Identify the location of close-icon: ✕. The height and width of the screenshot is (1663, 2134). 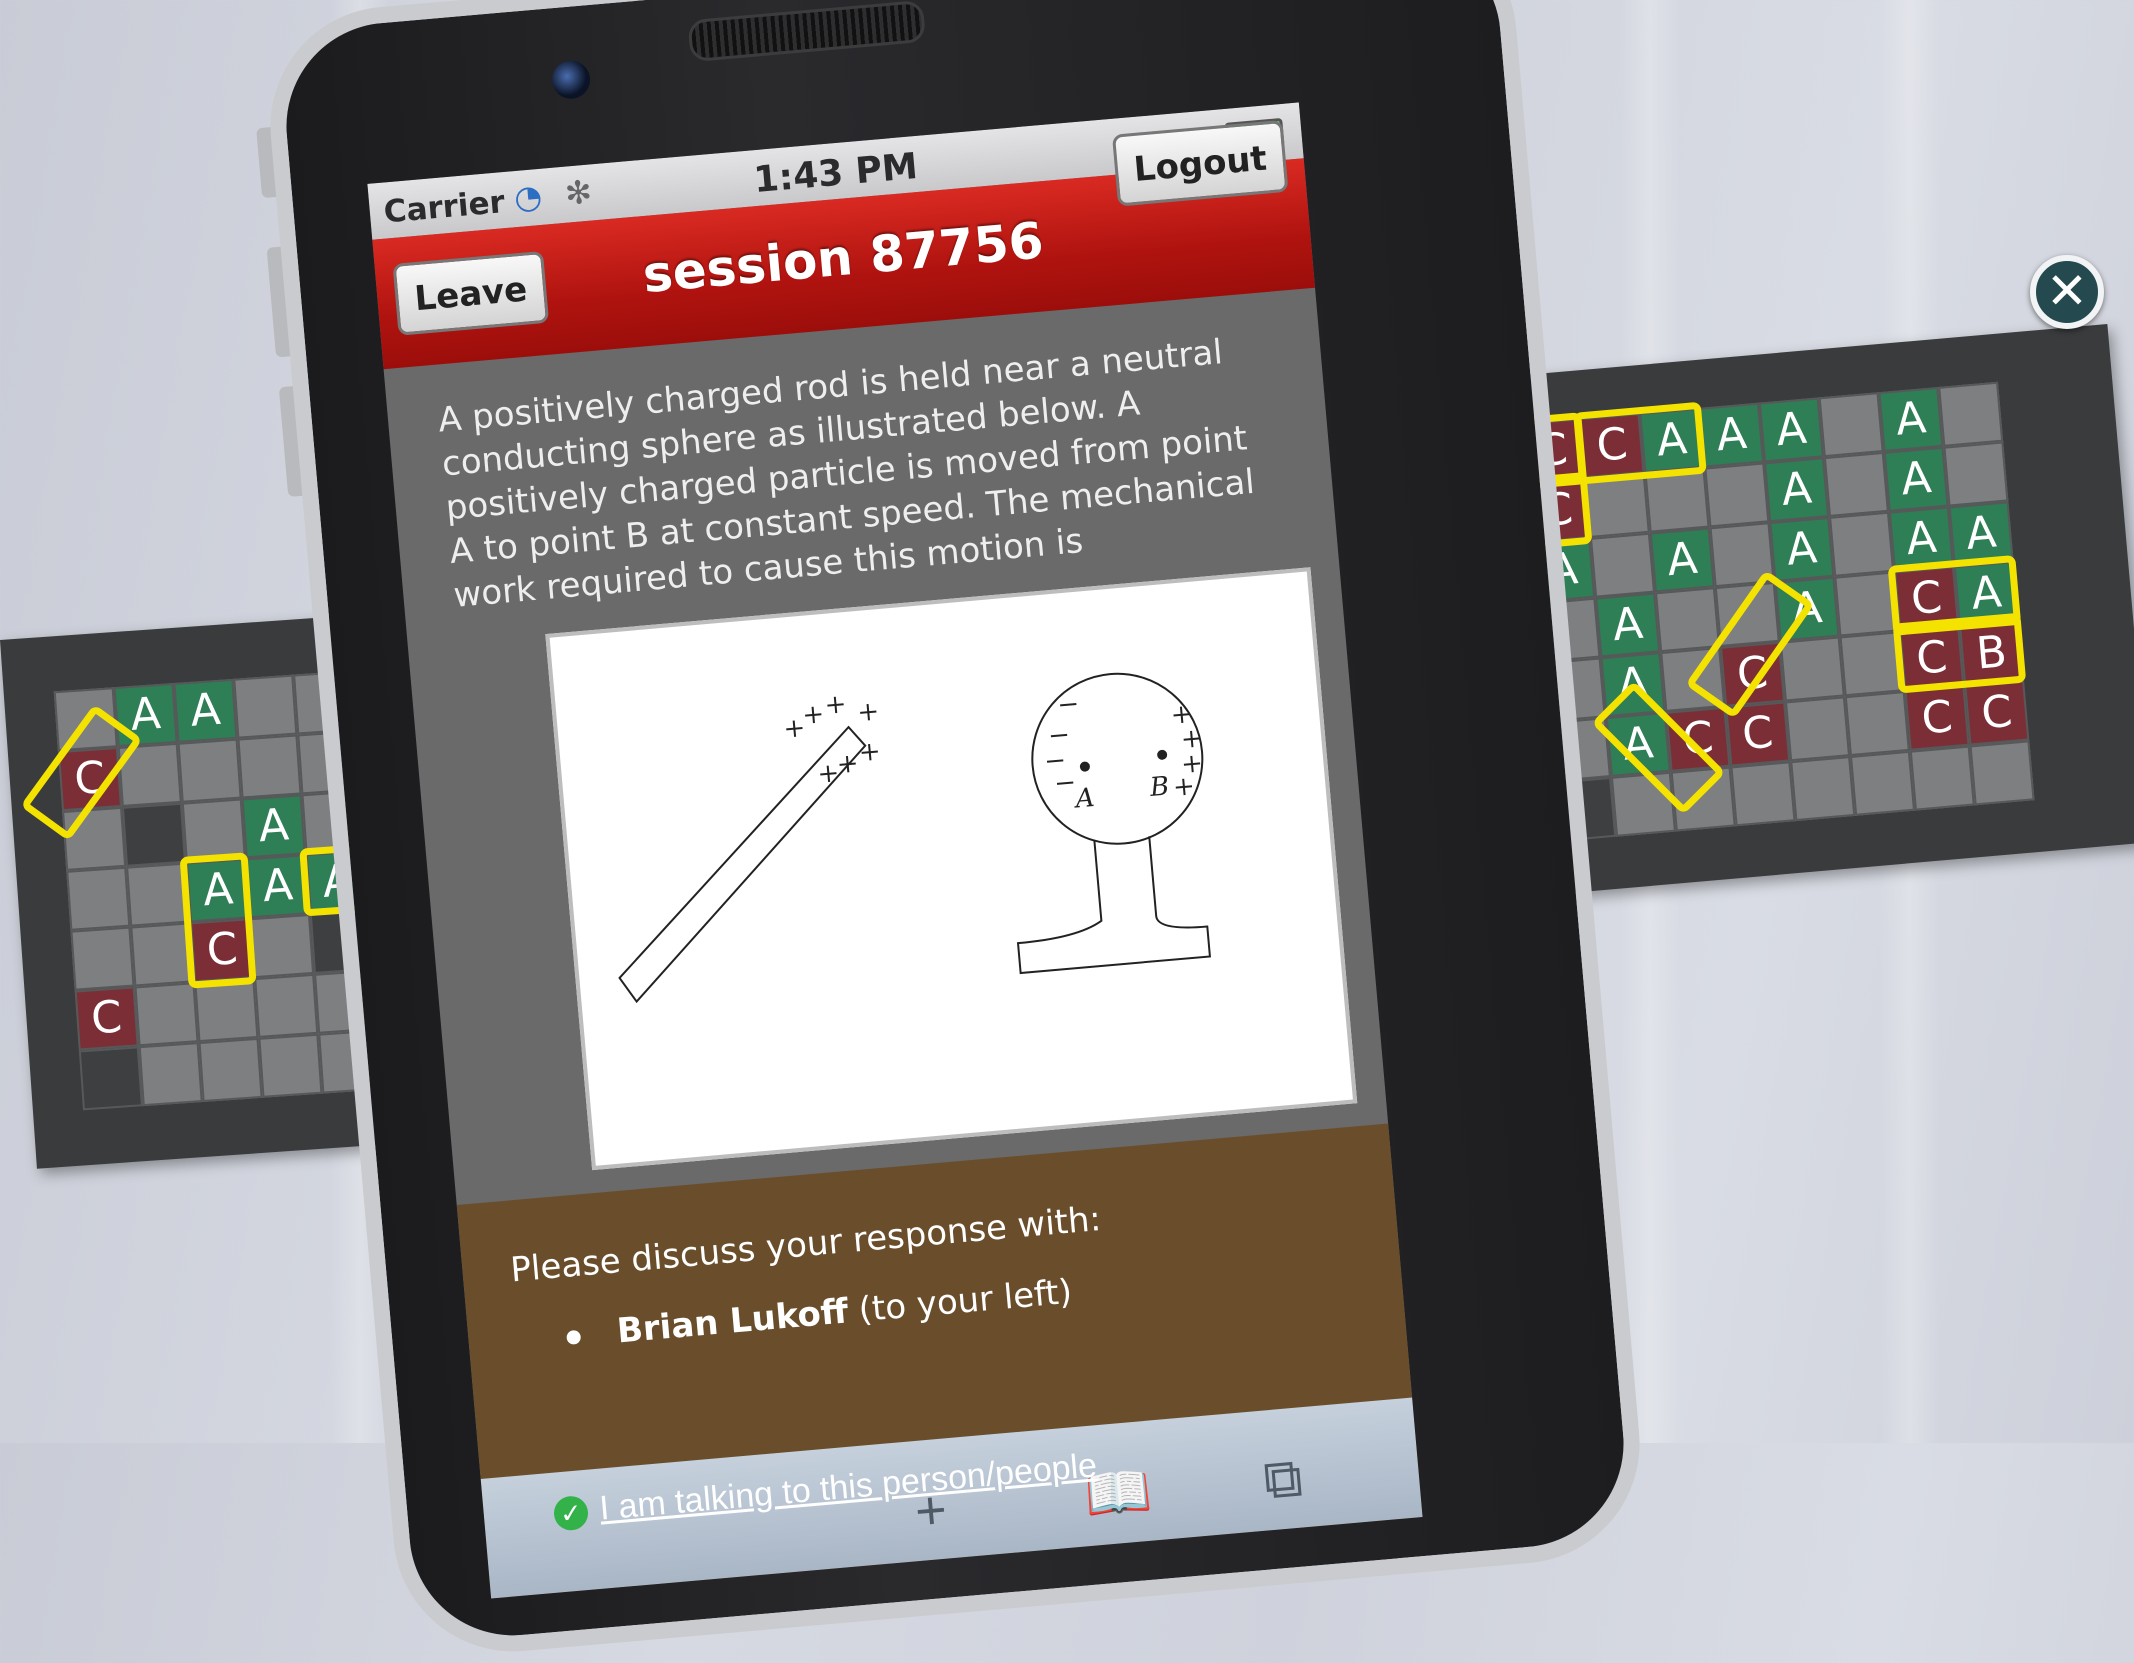
(2067, 292).